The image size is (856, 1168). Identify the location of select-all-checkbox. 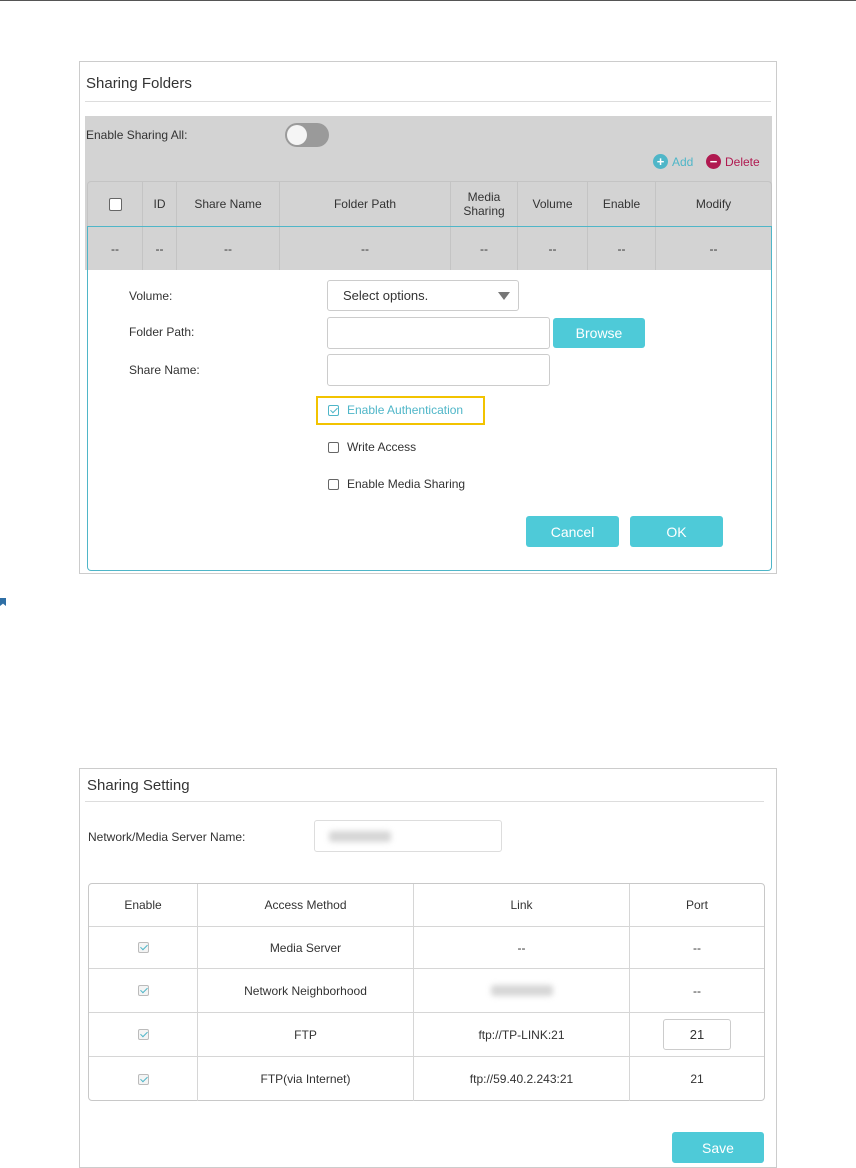
(115, 204).